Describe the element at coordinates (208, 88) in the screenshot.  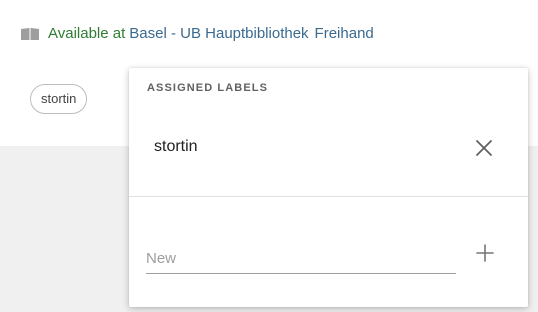
I see `popover-header: ASSIGNED LABELS` at that location.